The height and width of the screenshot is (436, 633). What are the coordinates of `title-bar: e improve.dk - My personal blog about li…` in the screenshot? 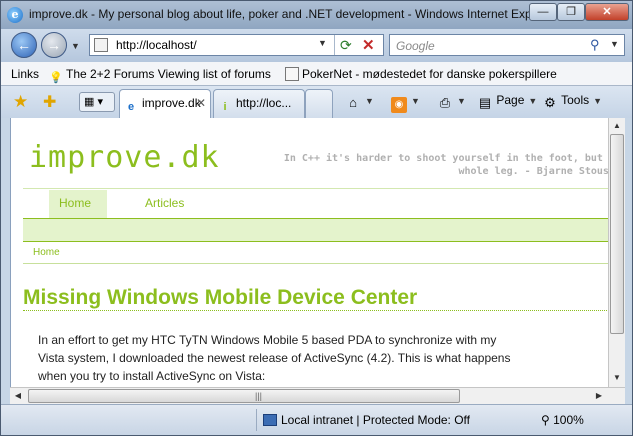 It's located at (316, 15).